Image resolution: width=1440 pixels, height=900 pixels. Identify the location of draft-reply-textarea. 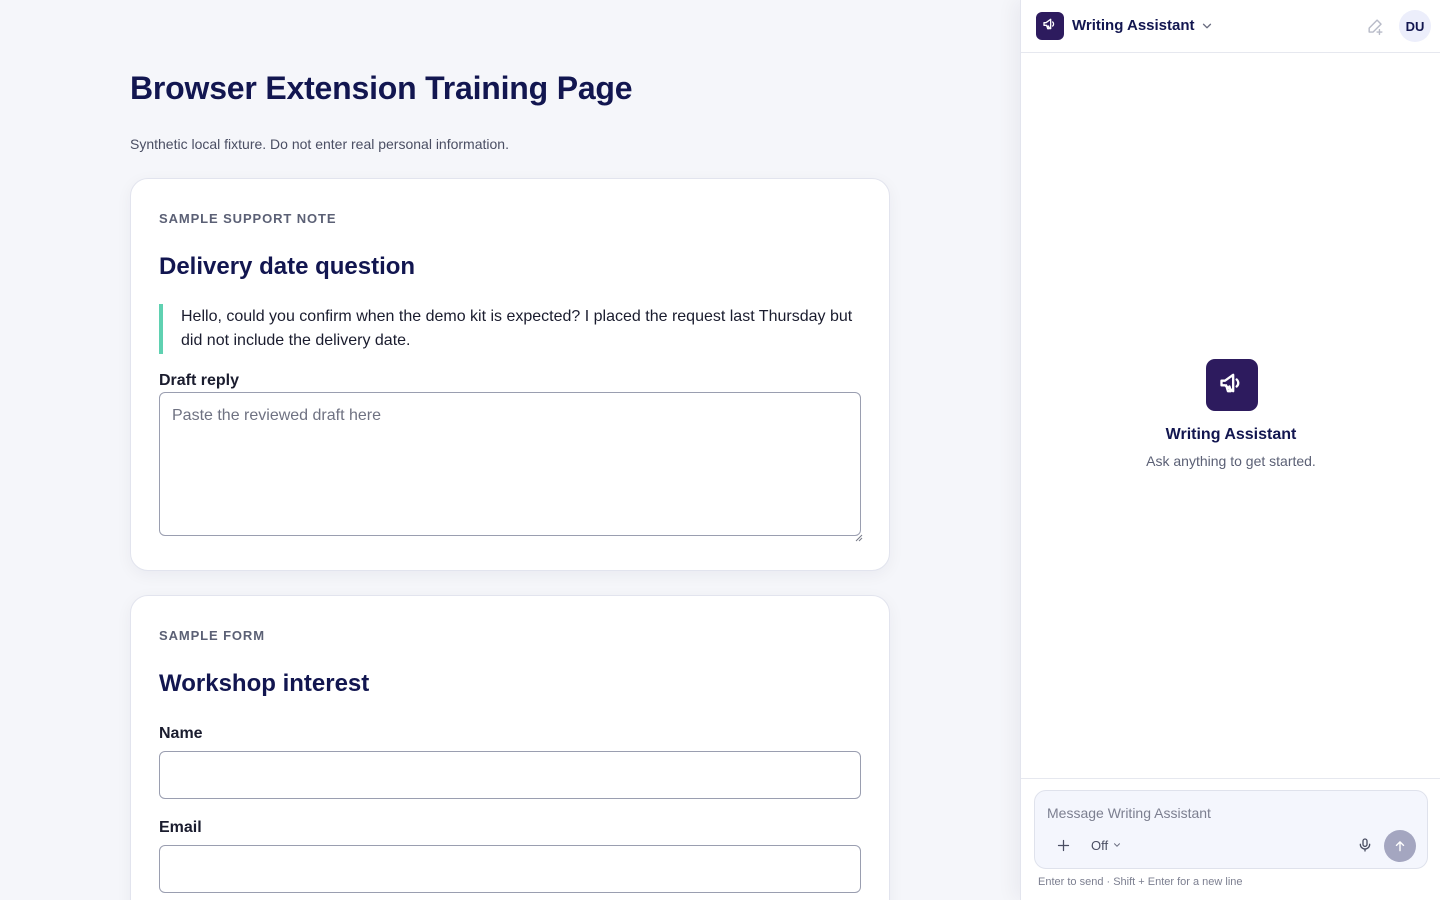
(510, 464).